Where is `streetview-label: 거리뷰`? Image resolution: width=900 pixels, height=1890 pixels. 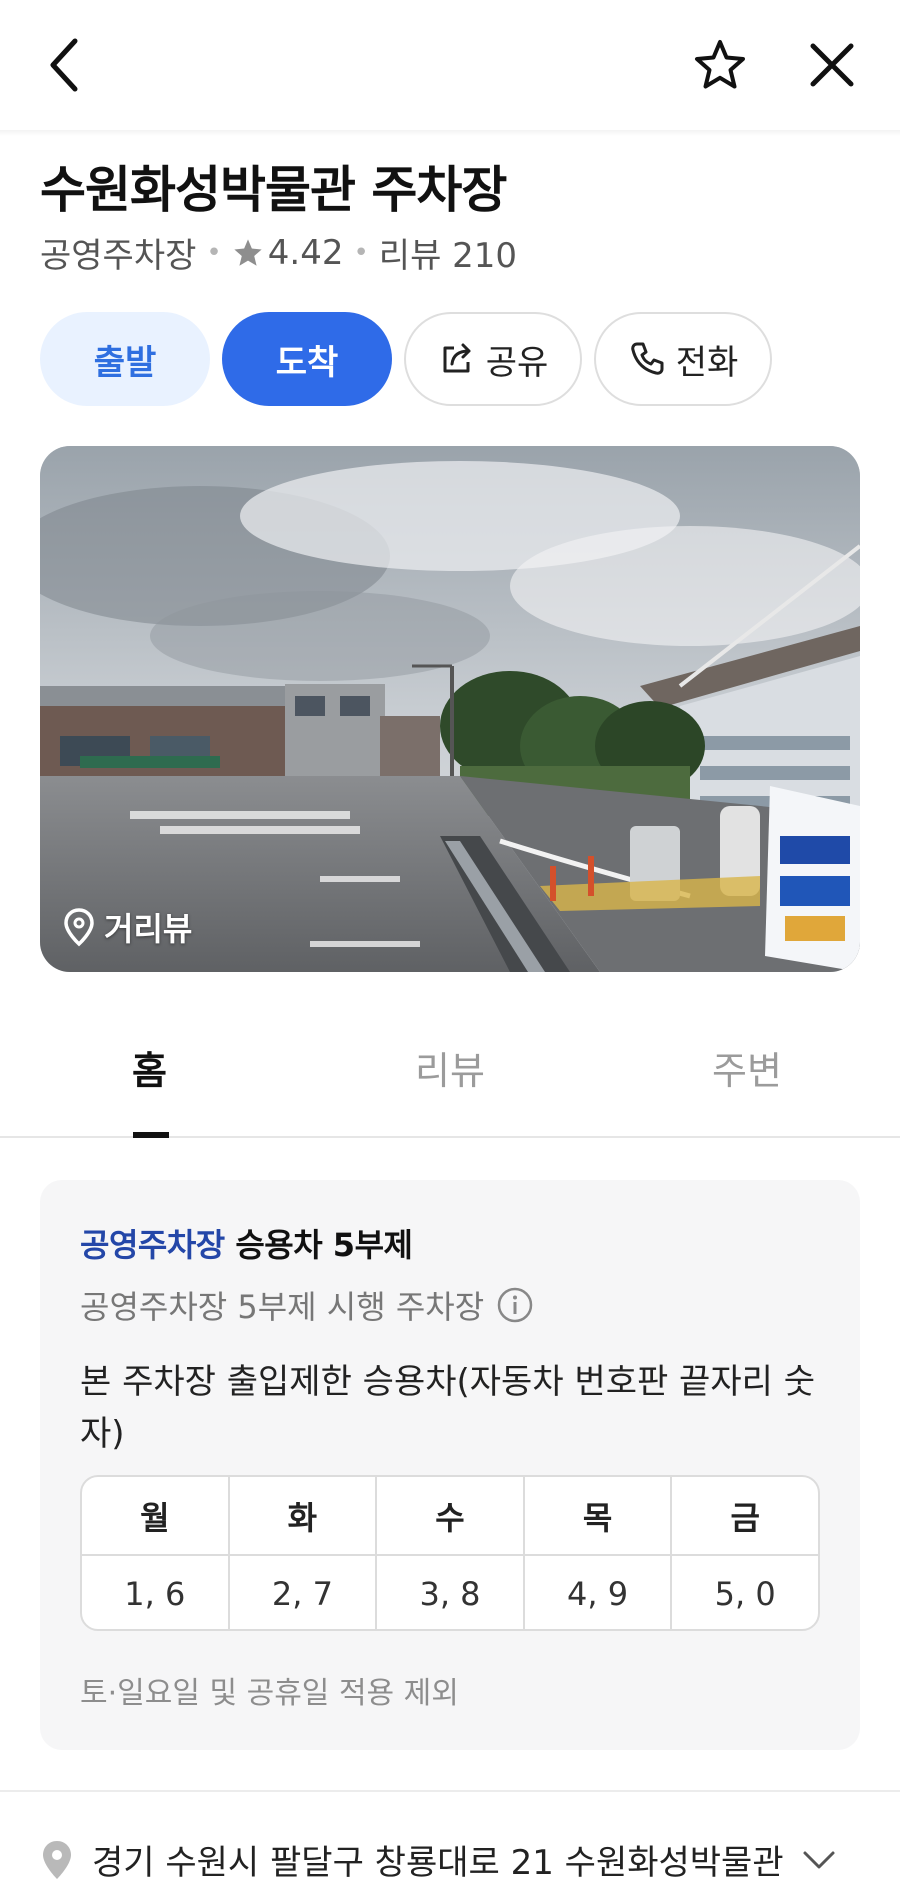 streetview-label: 거리뷰 is located at coordinates (148, 929).